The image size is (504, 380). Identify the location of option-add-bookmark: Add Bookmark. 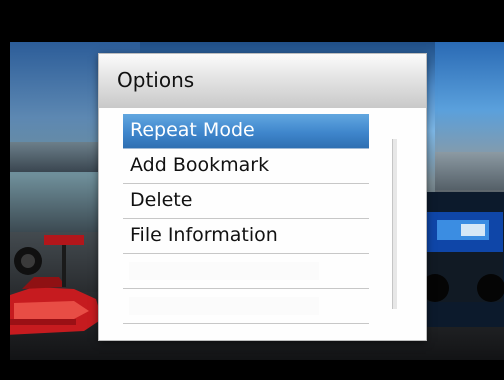
(246, 166).